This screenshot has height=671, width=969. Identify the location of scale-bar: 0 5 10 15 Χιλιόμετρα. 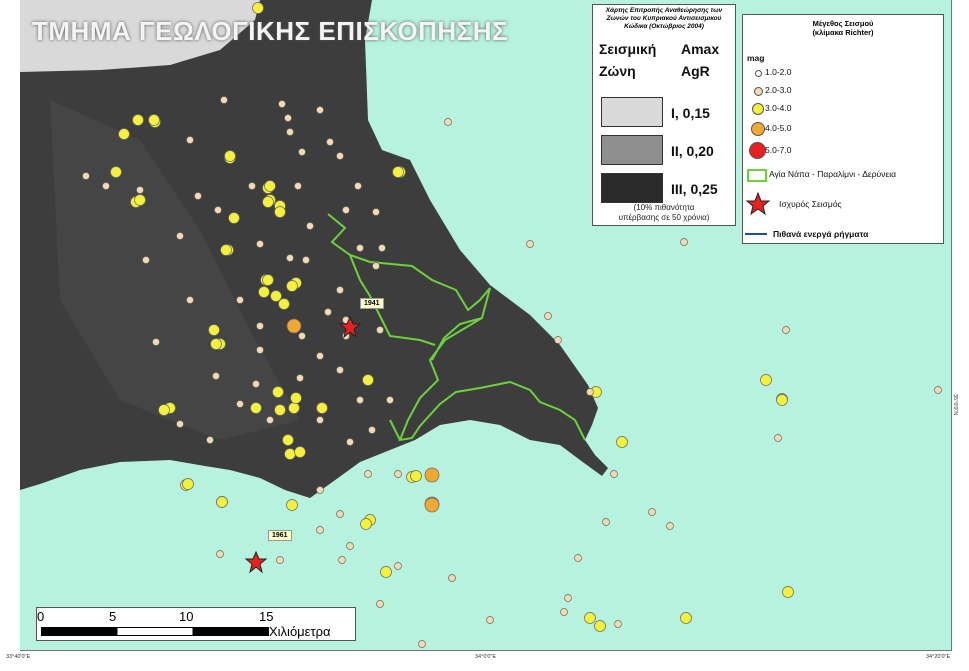
(196, 624).